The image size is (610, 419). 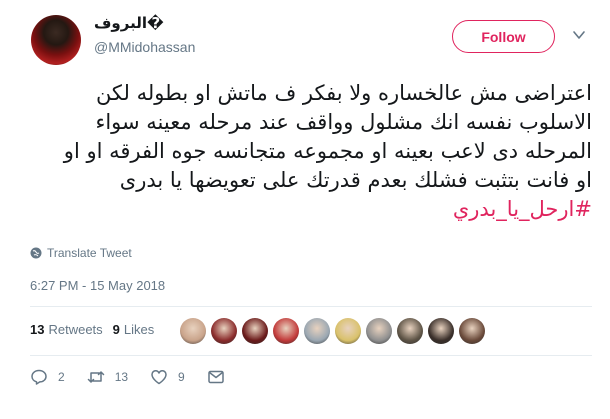 I want to click on reply-count: 2, so click(x=61, y=377).